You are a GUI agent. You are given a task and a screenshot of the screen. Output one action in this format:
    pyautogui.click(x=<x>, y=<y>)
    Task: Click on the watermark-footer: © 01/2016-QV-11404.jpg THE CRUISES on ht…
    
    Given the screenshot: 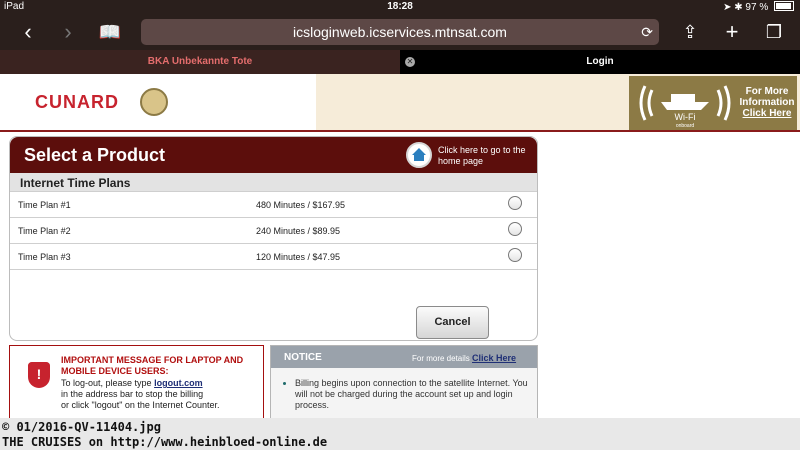 What is the action you would take?
    pyautogui.click(x=400, y=434)
    